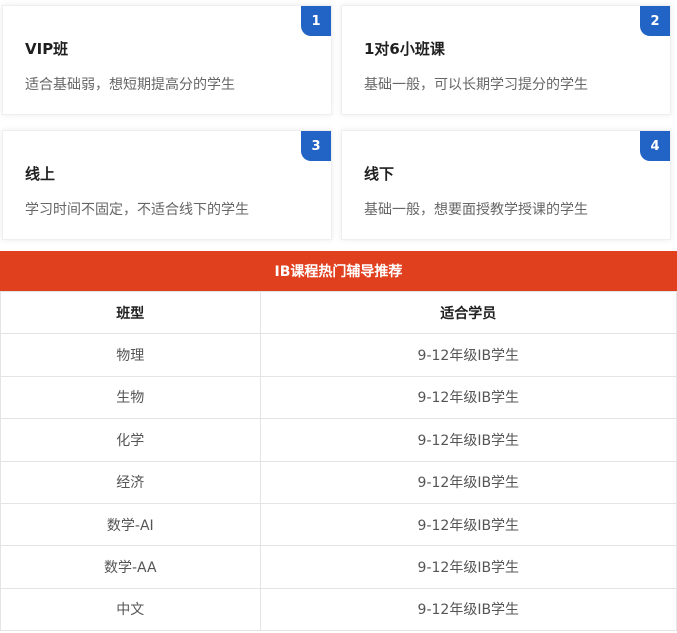 This screenshot has height=633, width=677. I want to click on card-description: 适合基础弱，想短期提高分的学生, so click(130, 85).